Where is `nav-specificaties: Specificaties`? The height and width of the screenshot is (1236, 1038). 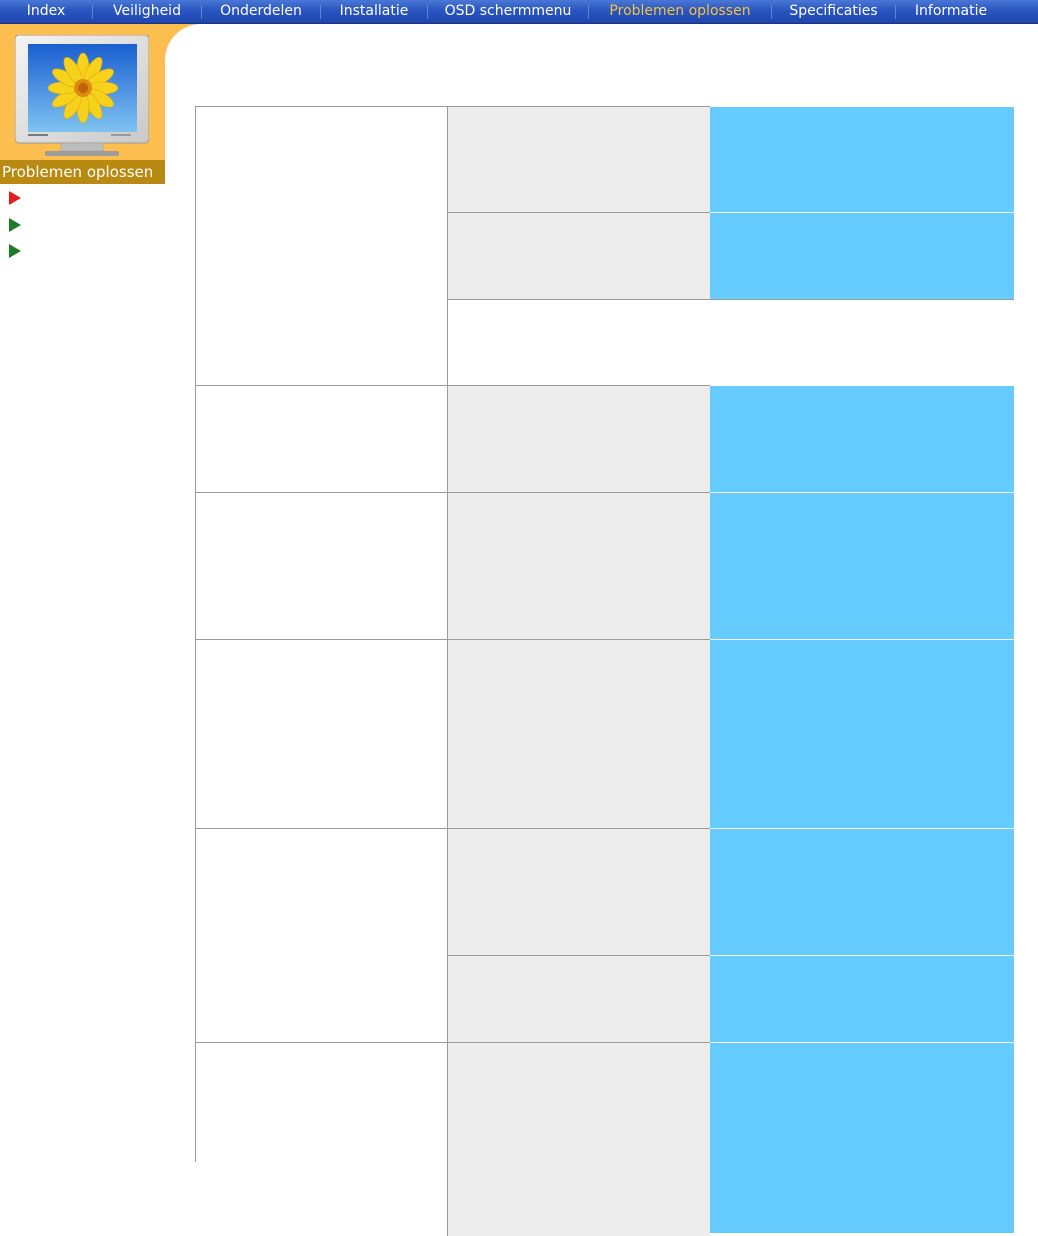
nav-specificaties: Specificaties is located at coordinates (833, 11).